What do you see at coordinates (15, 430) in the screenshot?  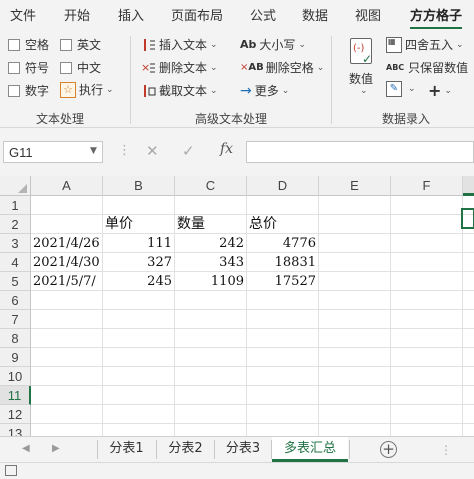 I see `row-header: 13` at bounding box center [15, 430].